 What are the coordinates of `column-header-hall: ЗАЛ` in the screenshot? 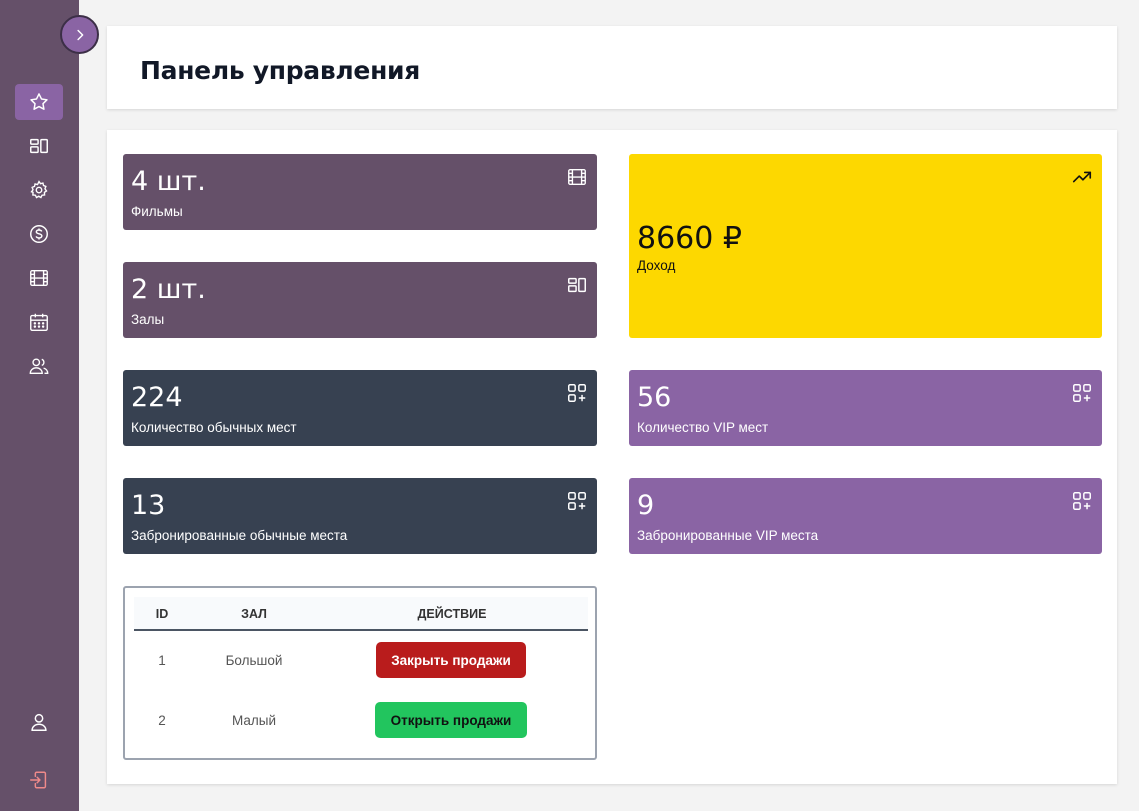 It's located at (254, 614).